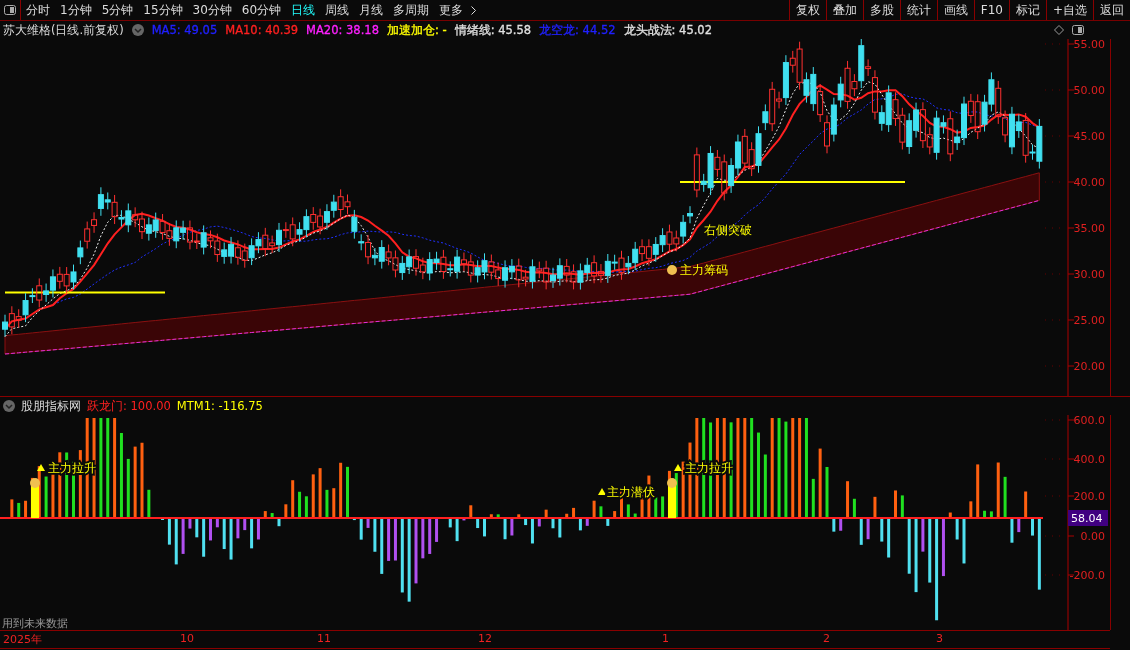 Image resolution: width=1130 pixels, height=650 pixels. Describe the element at coordinates (665, 638) in the screenshot. I see `date-label: 1` at that location.